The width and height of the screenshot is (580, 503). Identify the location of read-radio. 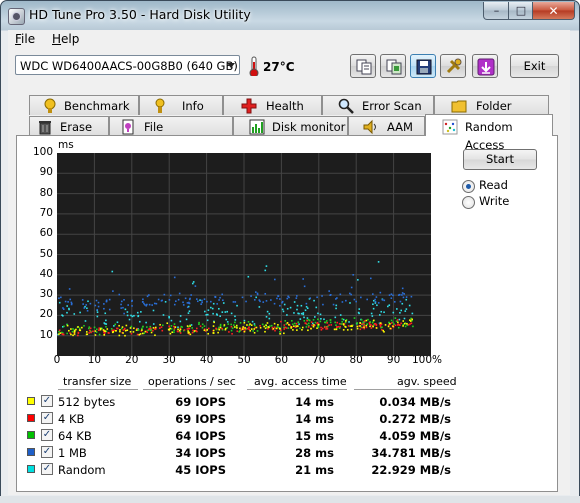
(468, 186).